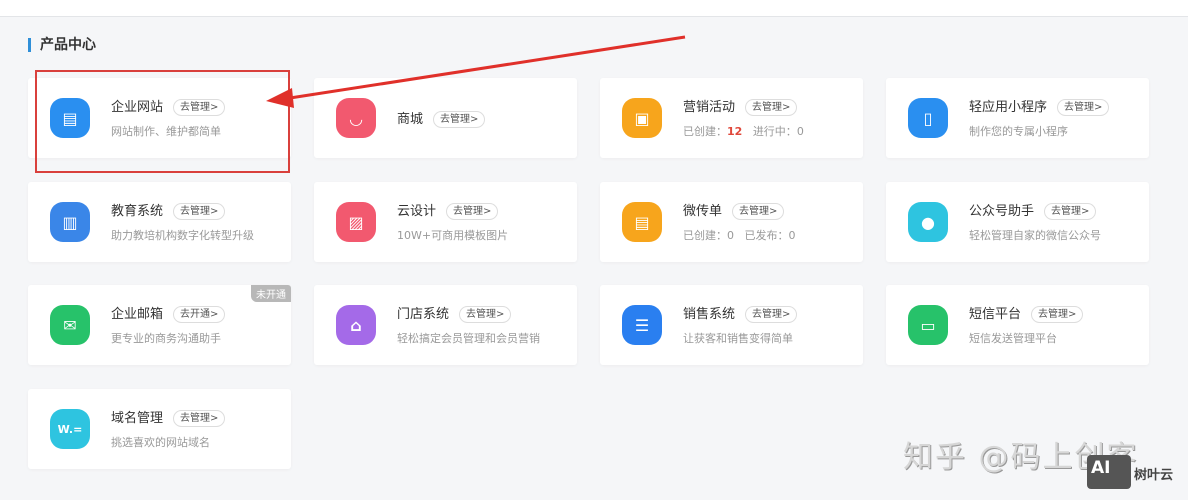 The width and height of the screenshot is (1188, 500). What do you see at coordinates (476, 71) in the screenshot?
I see `annotation-arrow` at bounding box center [476, 71].